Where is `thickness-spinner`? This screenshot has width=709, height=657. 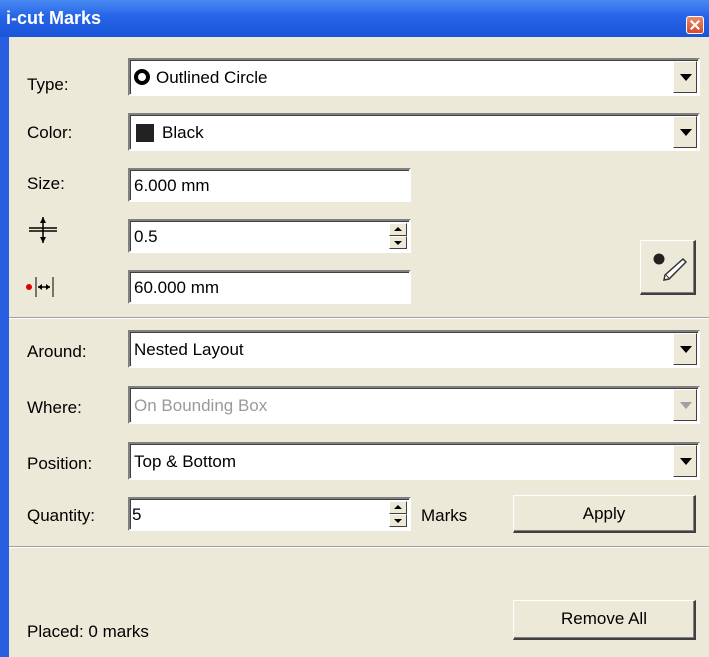 thickness-spinner is located at coordinates (398, 236).